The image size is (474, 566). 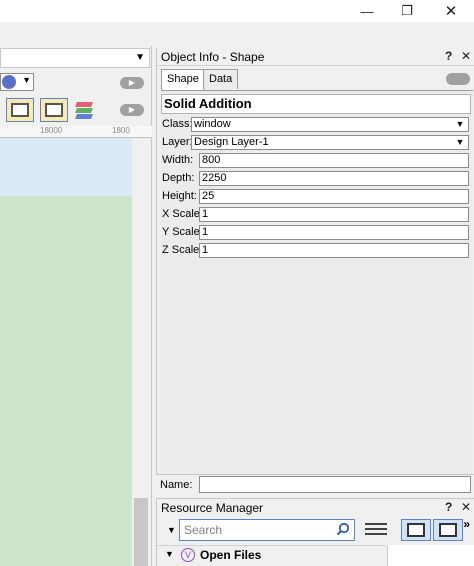 I want to click on name-label: Name:, so click(x=176, y=485).